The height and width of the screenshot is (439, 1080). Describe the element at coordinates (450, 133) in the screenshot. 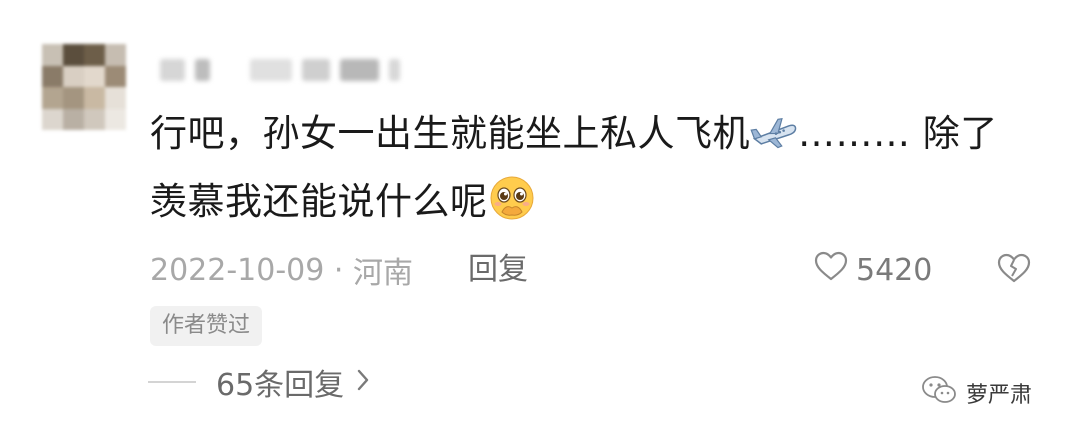

I see `comment-line1: 行吧，孙女一出生就能坐上私人飞机` at that location.